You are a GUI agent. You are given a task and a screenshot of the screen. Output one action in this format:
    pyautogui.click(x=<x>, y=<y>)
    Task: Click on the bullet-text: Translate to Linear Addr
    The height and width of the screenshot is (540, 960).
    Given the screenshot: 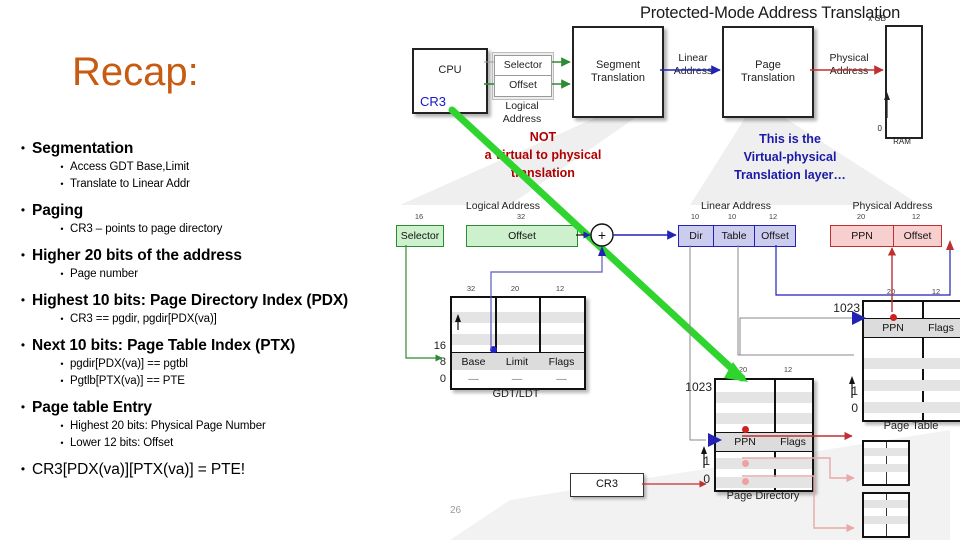 What is the action you would take?
    pyautogui.click(x=130, y=184)
    